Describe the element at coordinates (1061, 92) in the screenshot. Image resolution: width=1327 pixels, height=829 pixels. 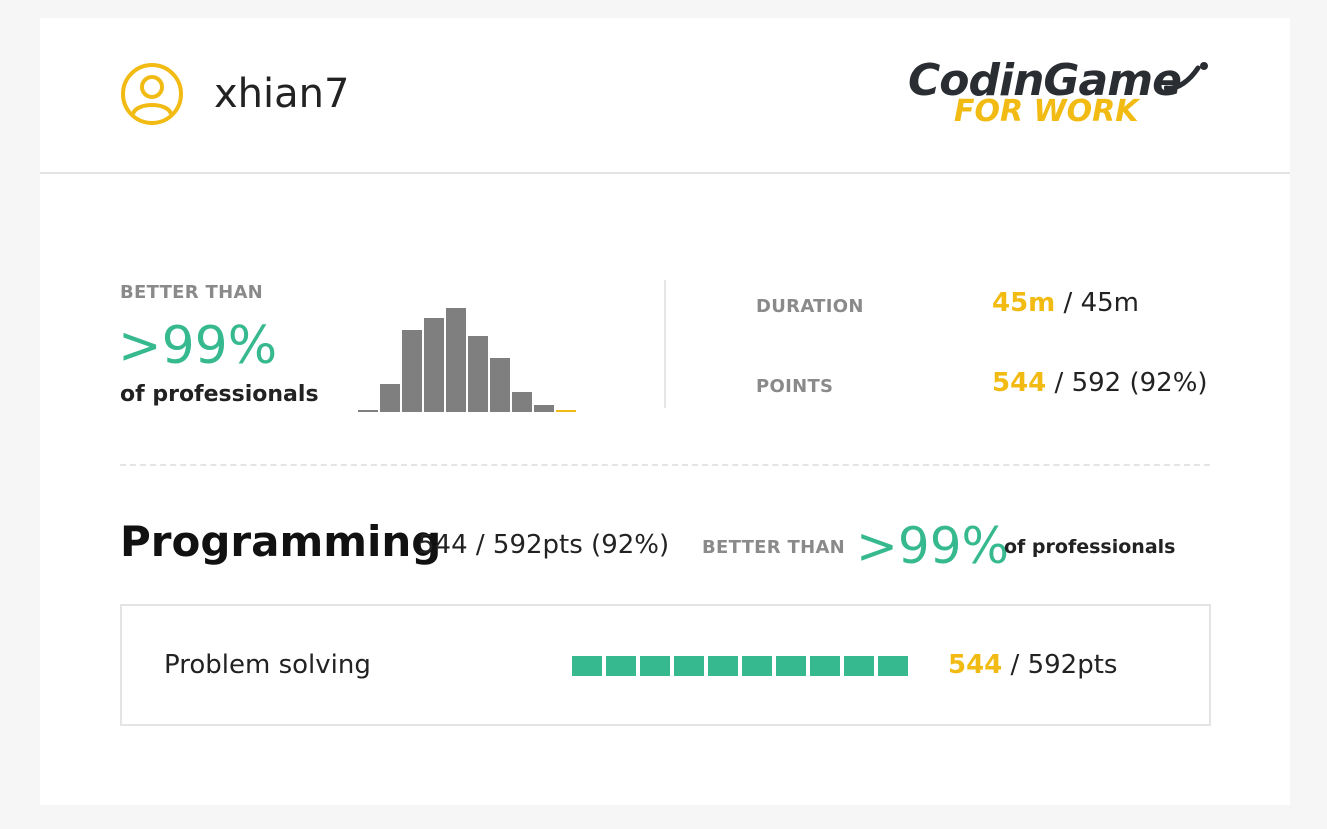
I see `codingame-logo: CodinGame FOR WORK` at that location.